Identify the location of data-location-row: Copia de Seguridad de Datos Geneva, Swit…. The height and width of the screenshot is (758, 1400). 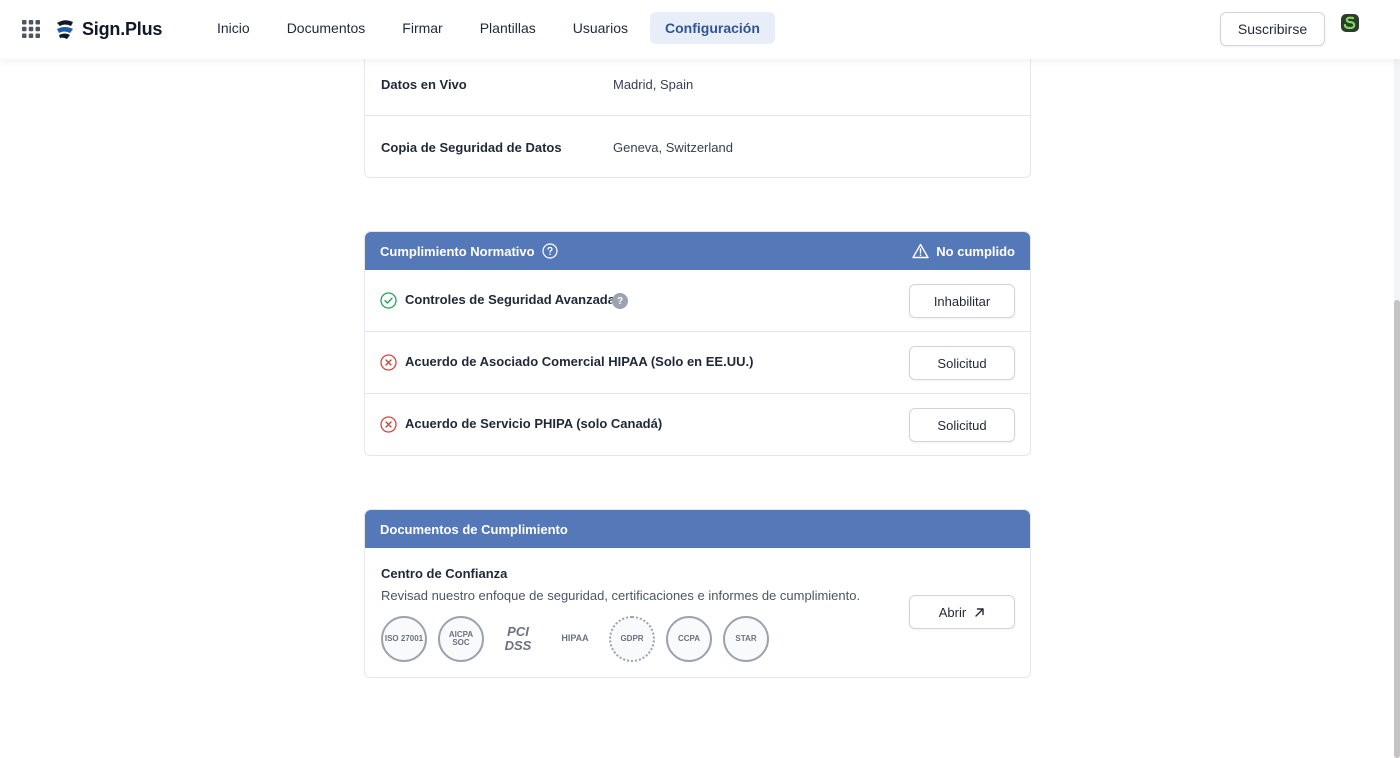
(697, 147).